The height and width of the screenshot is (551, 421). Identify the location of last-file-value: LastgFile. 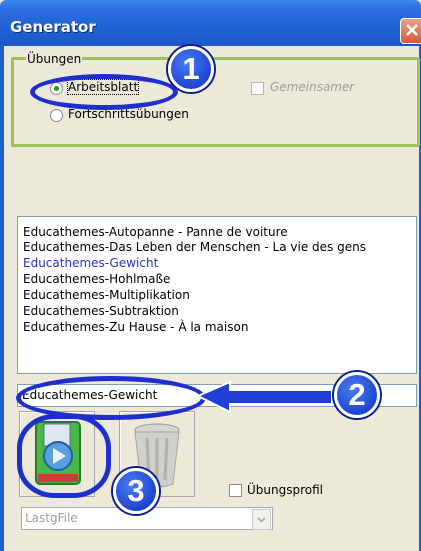
(51, 518).